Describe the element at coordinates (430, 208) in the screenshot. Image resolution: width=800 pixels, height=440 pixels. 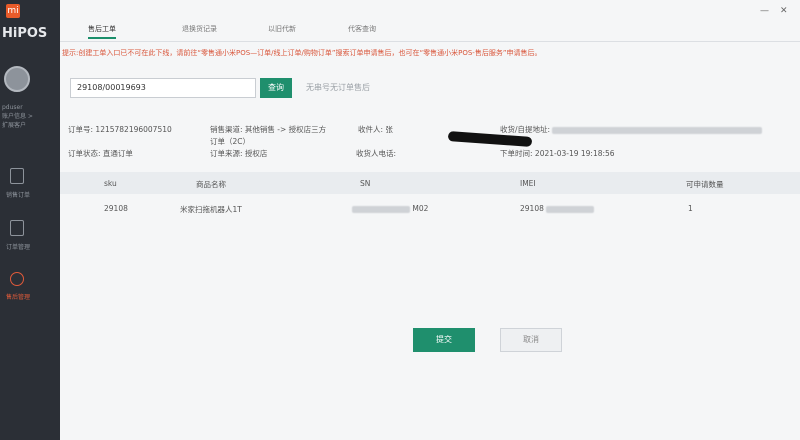
I see `table-row: 29108 米家扫拖机器人1T M02 29108 1` at that location.